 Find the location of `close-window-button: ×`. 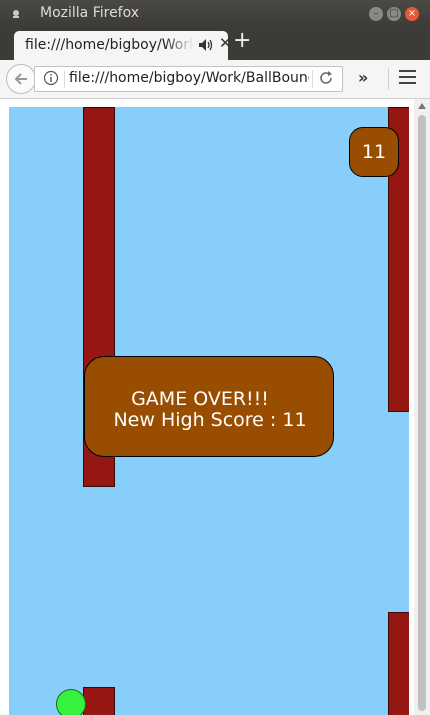

close-window-button: × is located at coordinates (412, 14).